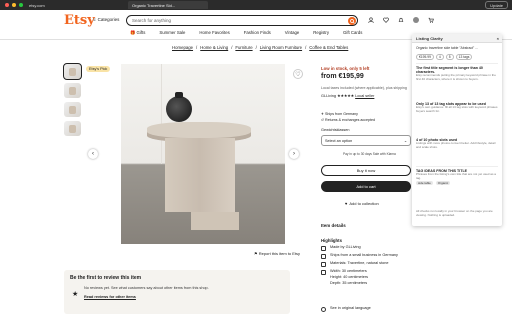 The width and height of the screenshot is (512, 320). I want to click on bell-icon, so click(401, 20).